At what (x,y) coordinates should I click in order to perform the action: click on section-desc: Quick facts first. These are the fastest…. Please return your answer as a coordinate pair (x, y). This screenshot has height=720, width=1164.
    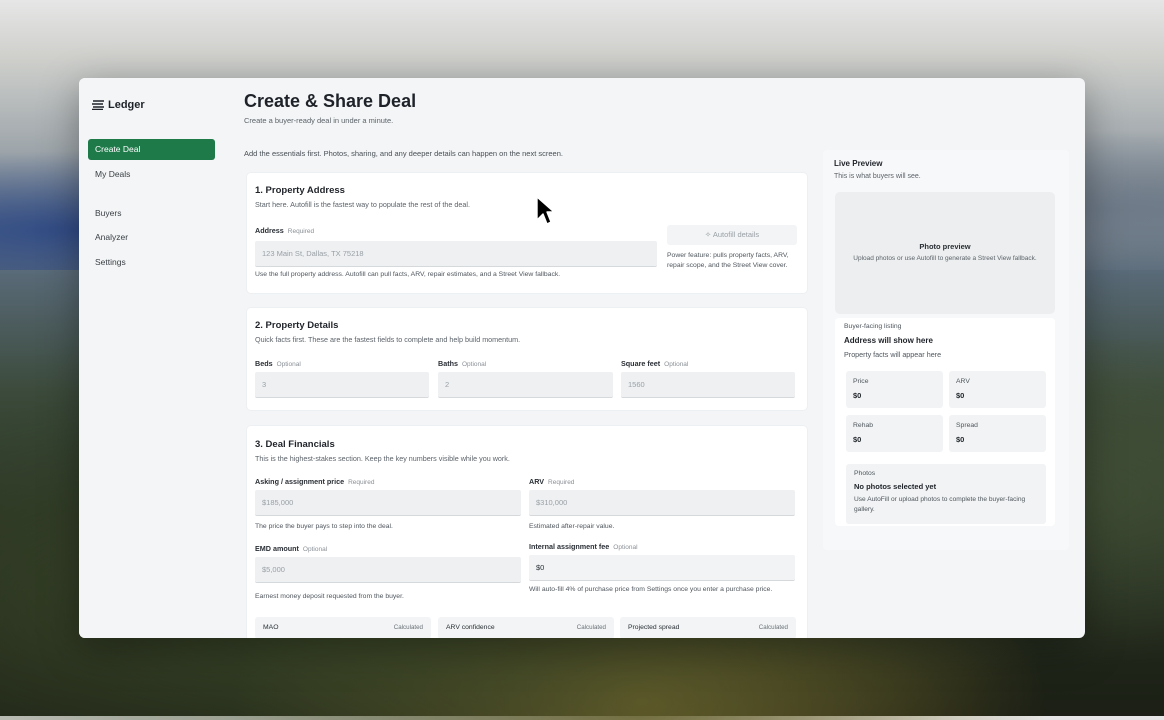
    Looking at the image, I should click on (388, 339).